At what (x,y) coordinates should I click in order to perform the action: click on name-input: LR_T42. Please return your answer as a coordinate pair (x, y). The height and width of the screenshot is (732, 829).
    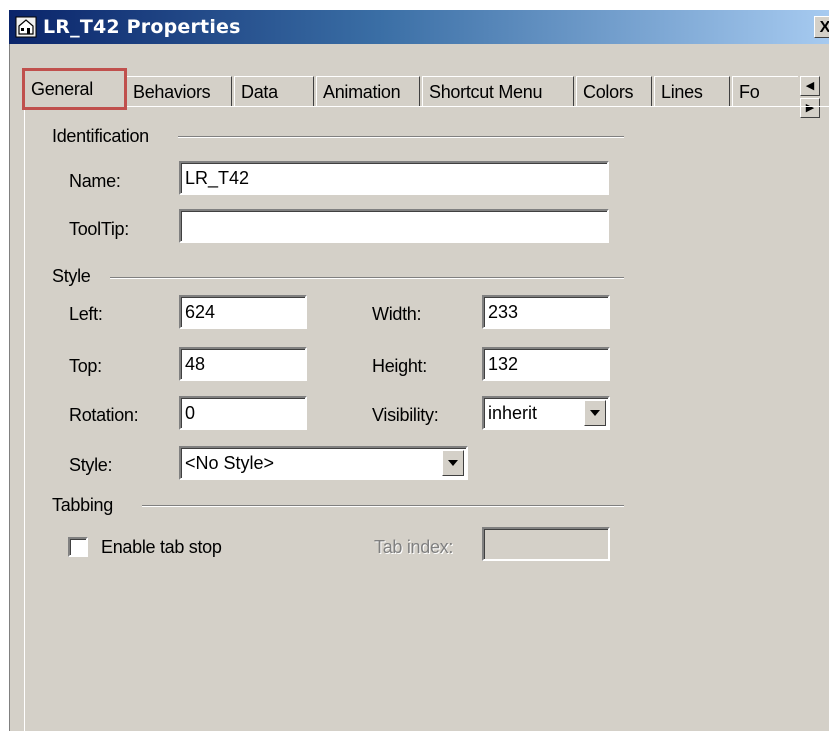
    Looking at the image, I should click on (394, 178).